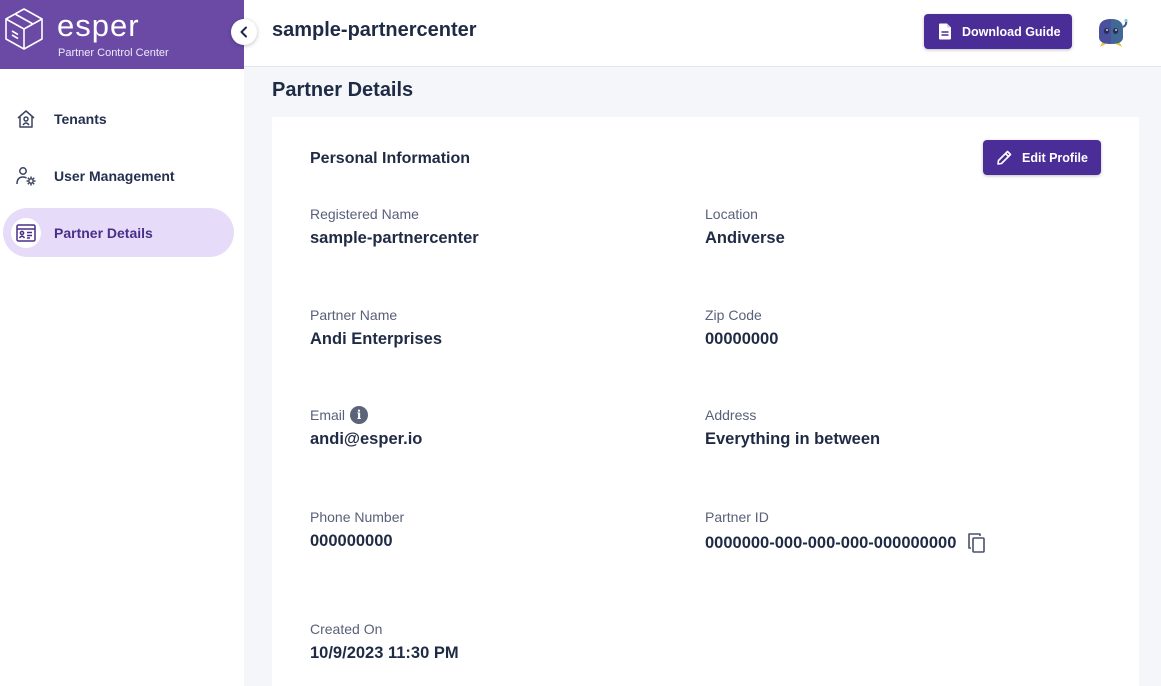 This screenshot has width=1161, height=686. I want to click on top-header: sample-partnercenter Download Guide, so click(702, 33).